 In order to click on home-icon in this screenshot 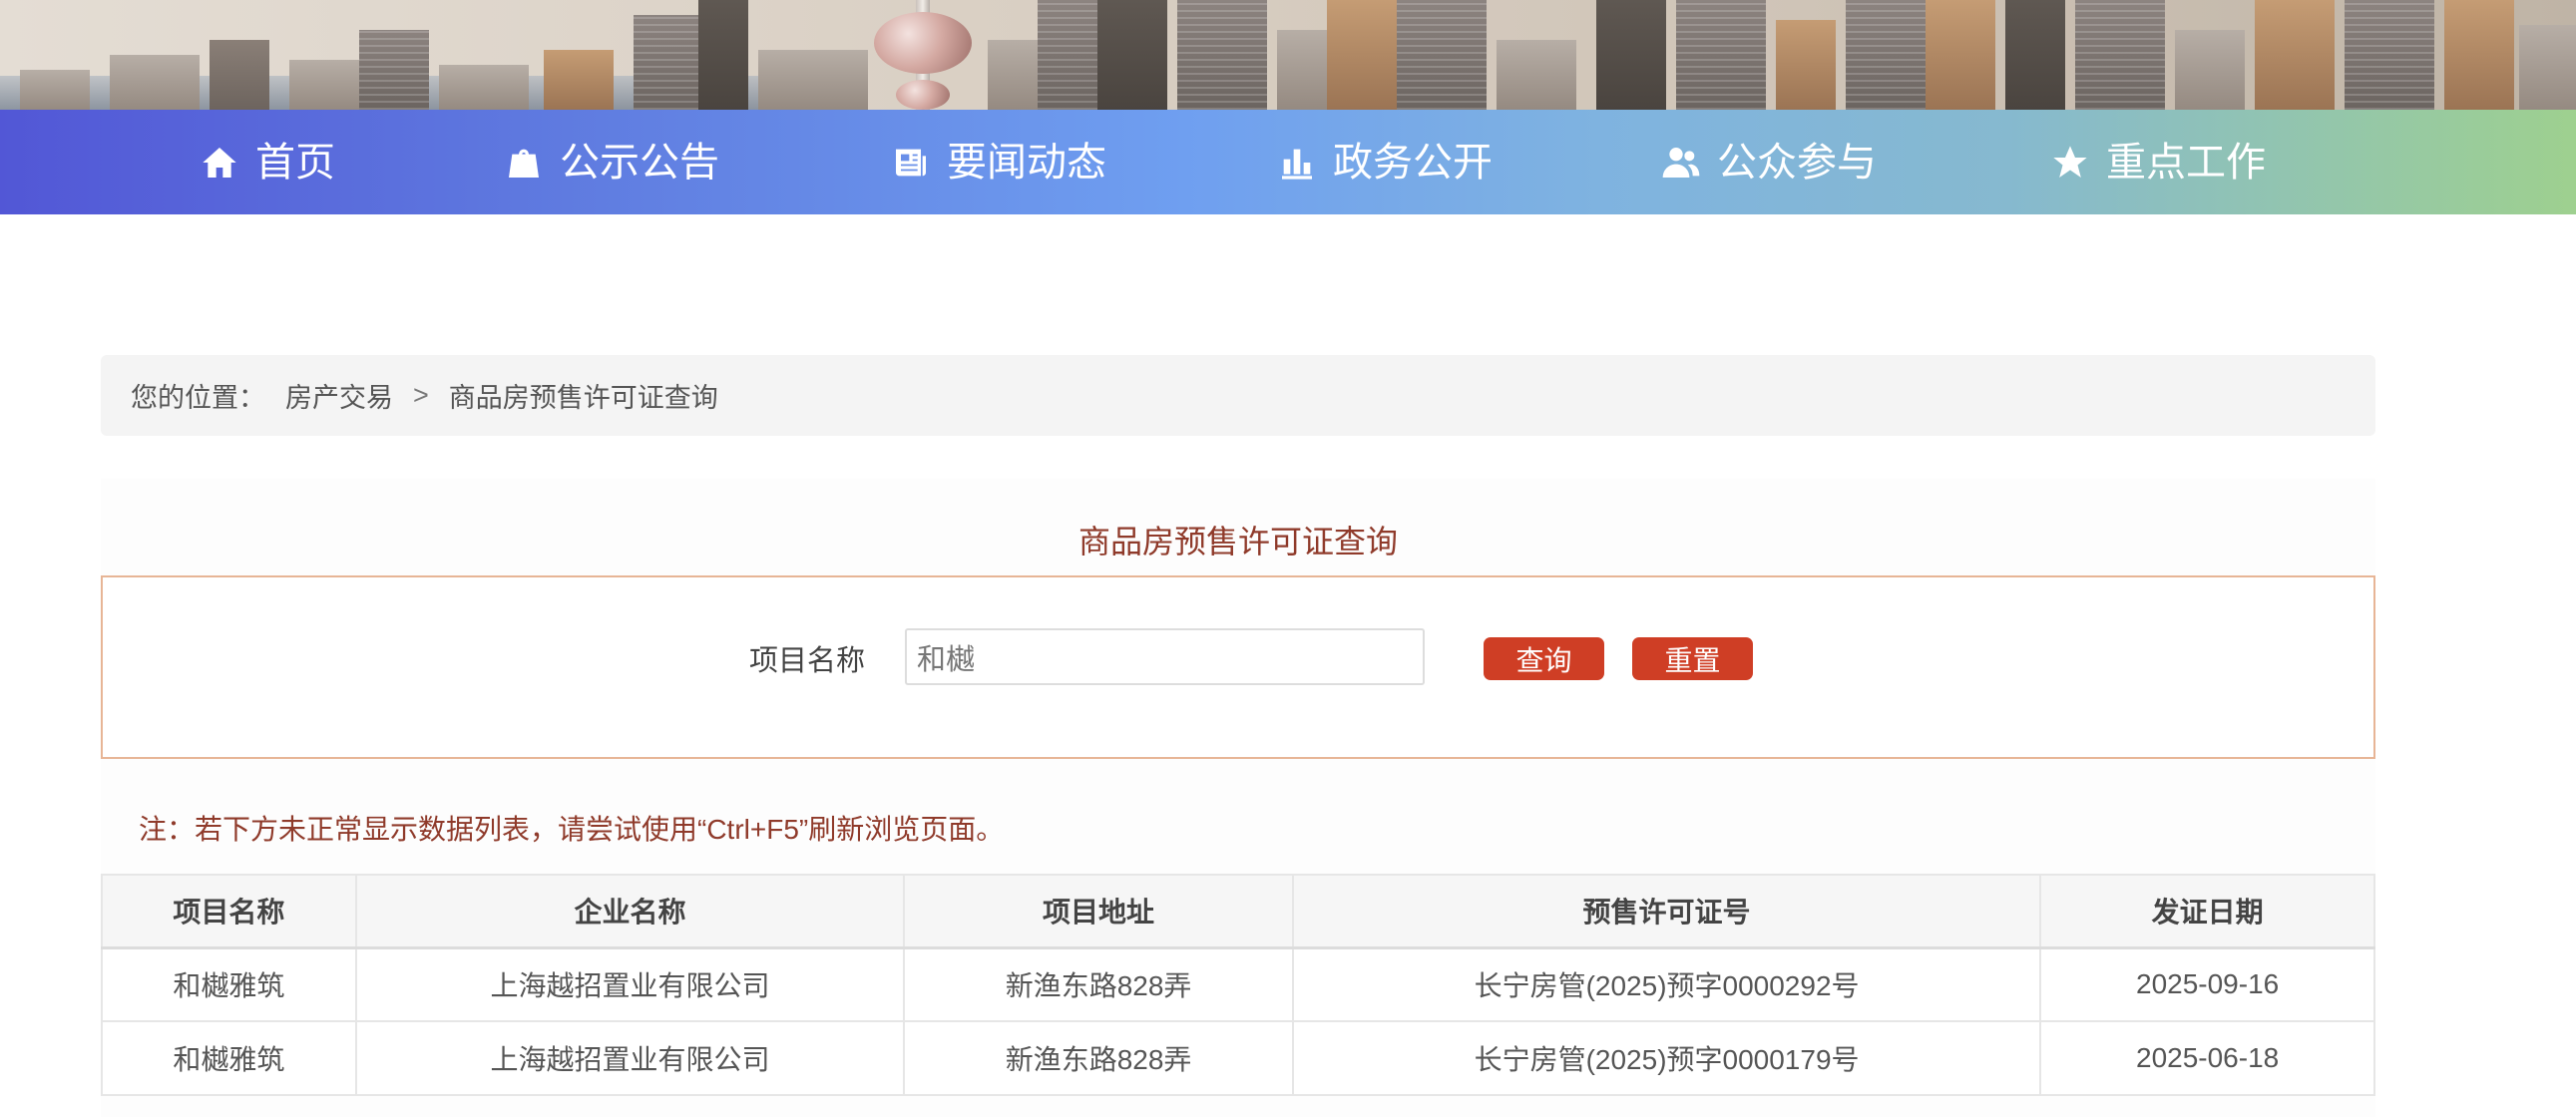, I will do `click(219, 162)`.